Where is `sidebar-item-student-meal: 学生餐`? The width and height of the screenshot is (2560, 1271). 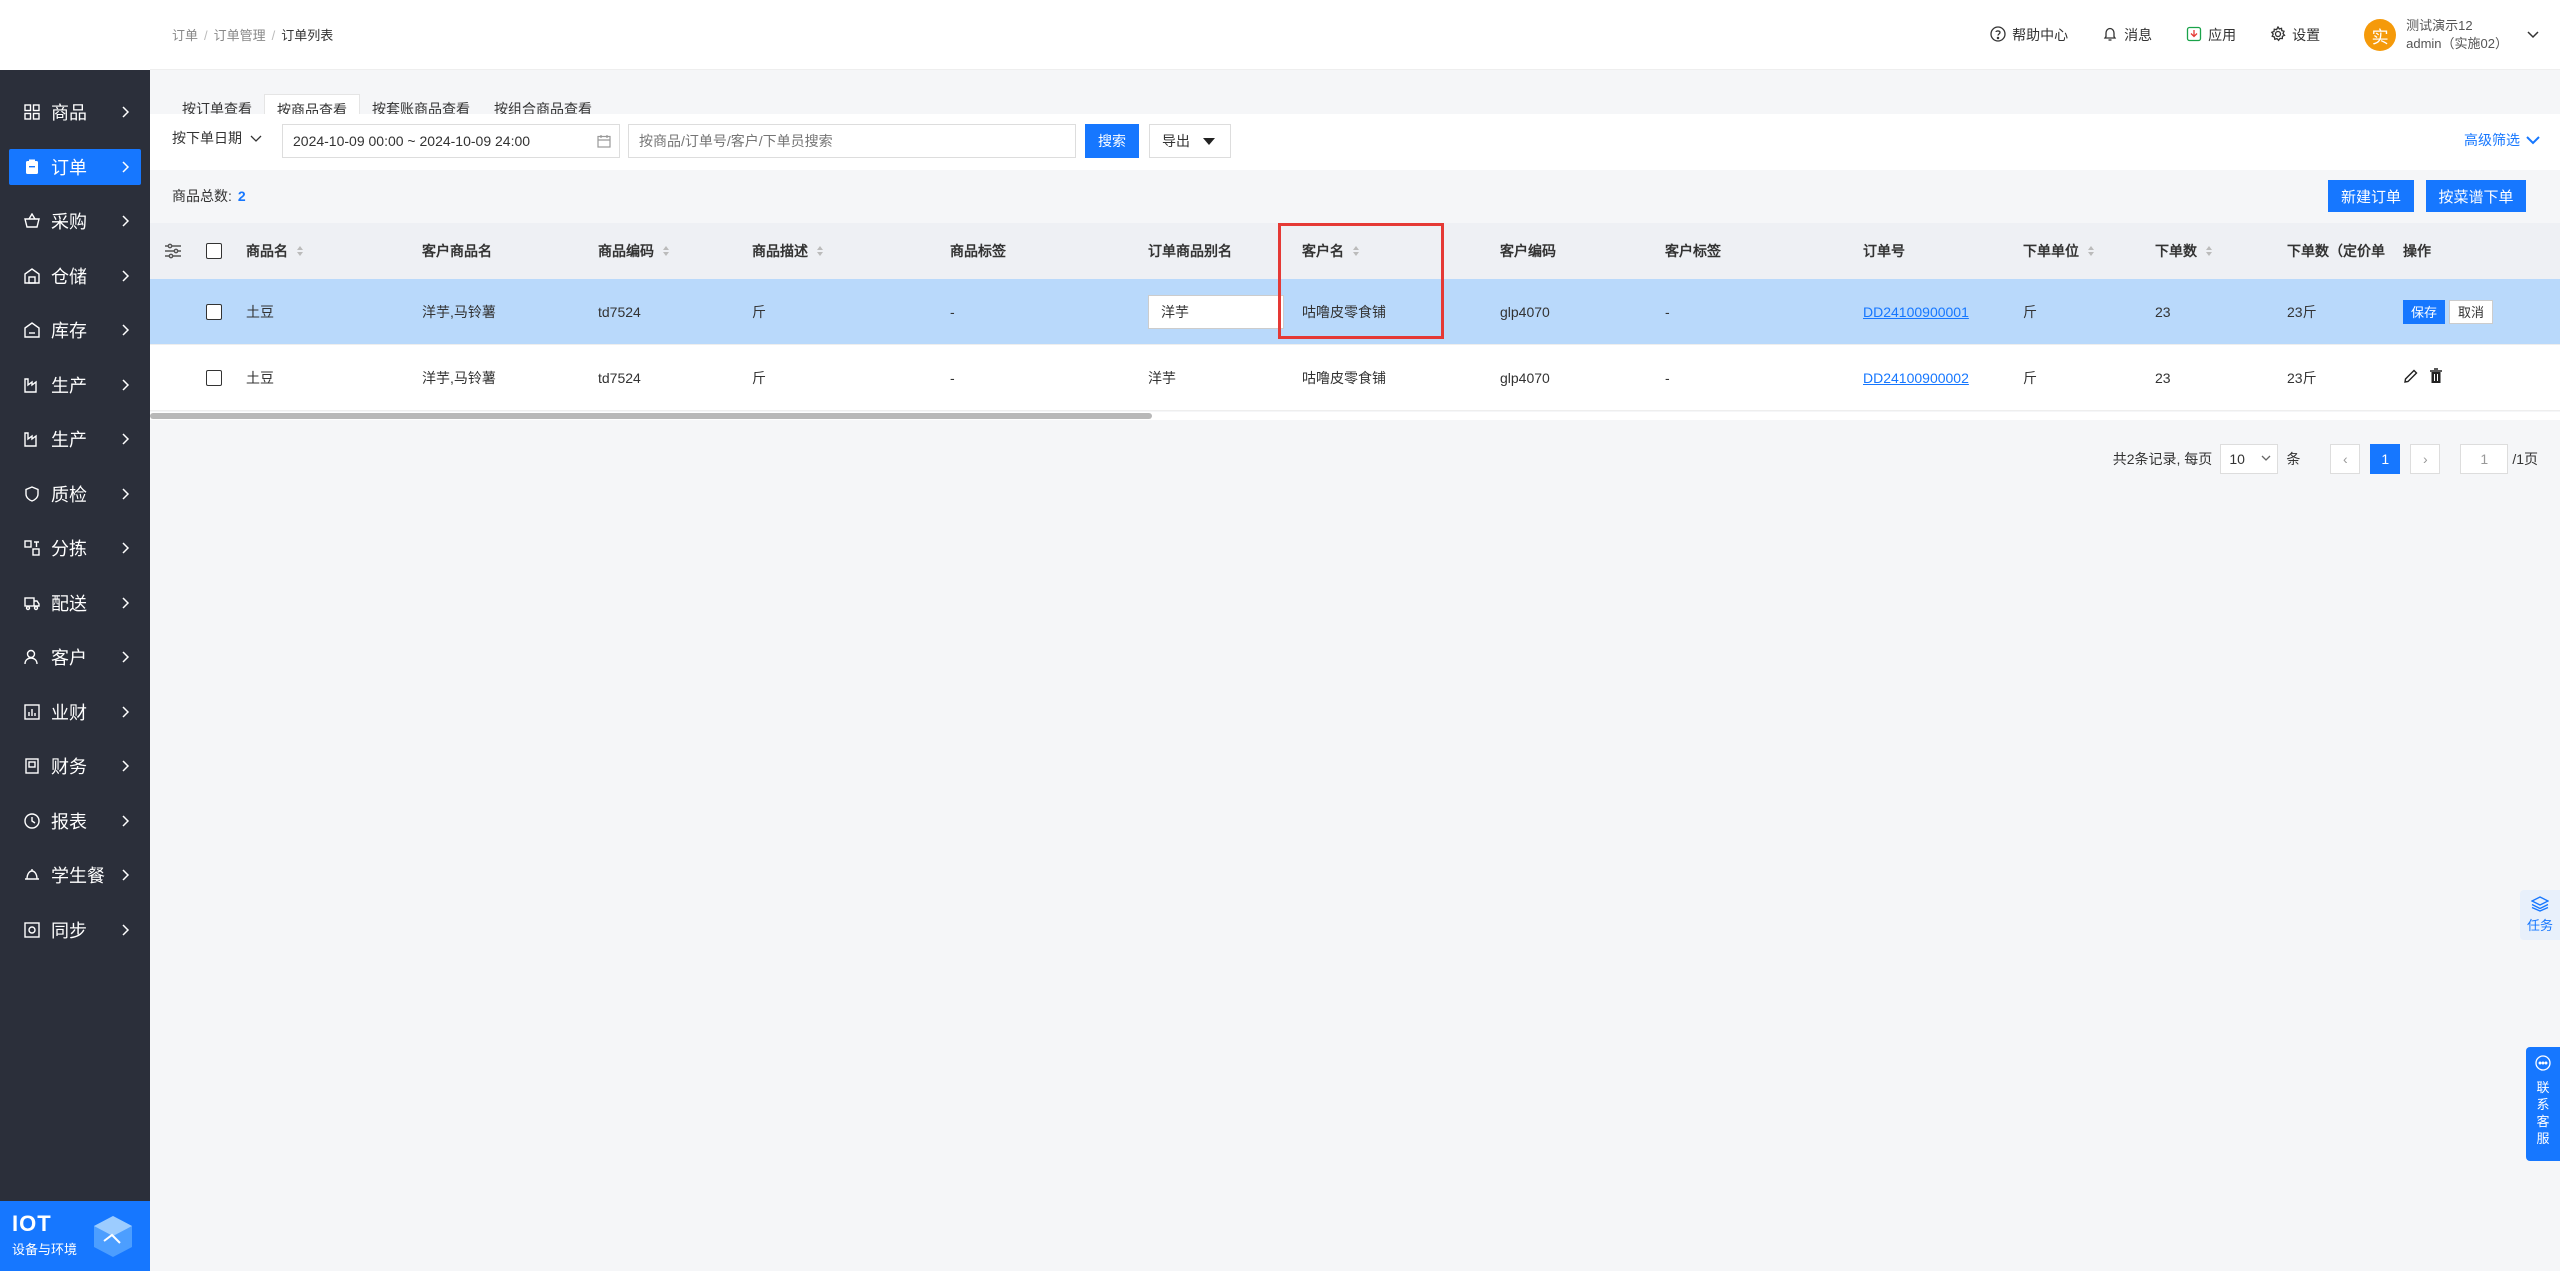
sidebar-item-student-meal: 学生餐 is located at coordinates (75, 875).